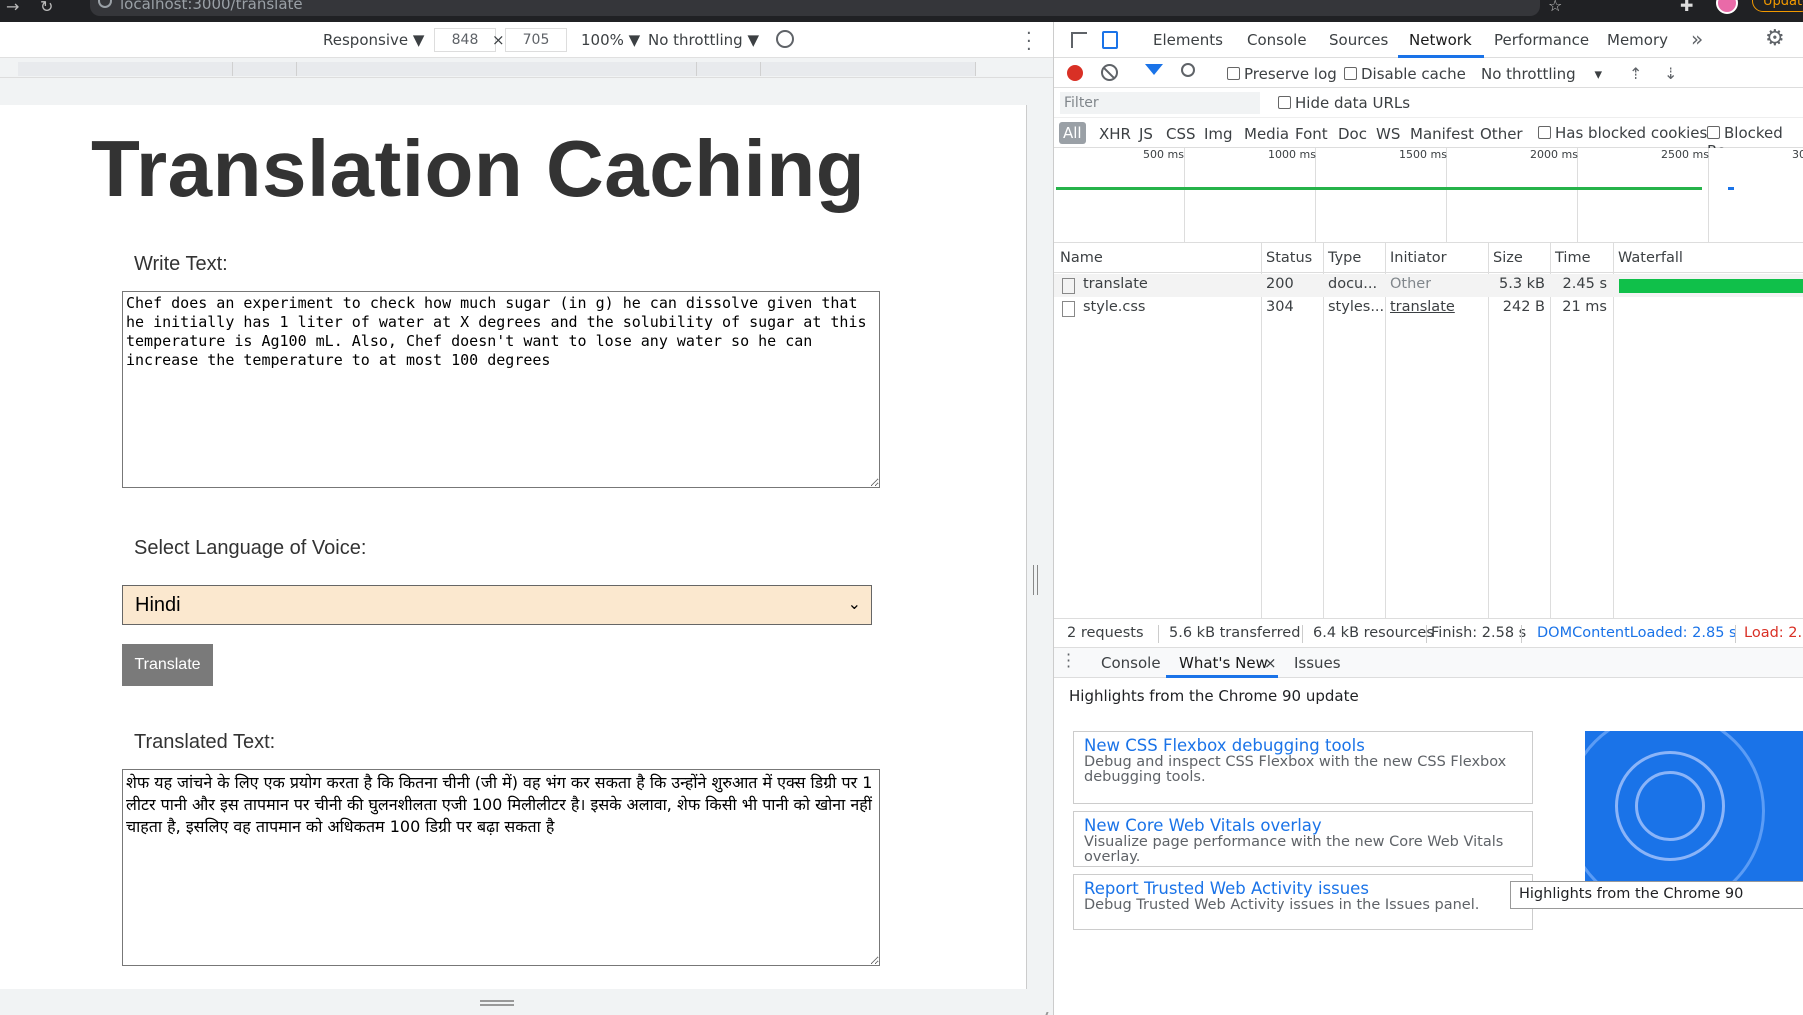 The height and width of the screenshot is (1015, 1803). I want to click on column-name: Name, so click(1081, 258).